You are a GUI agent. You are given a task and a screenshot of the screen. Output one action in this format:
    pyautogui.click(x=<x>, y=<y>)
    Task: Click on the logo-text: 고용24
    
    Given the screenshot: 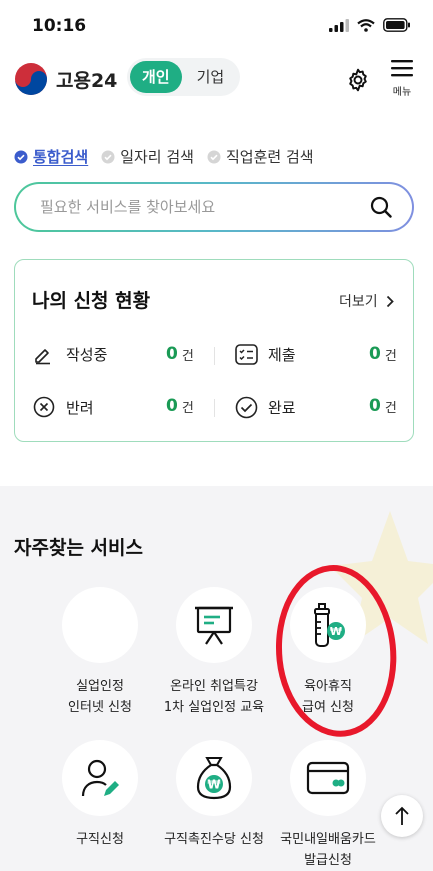 What is the action you would take?
    pyautogui.click(x=87, y=80)
    